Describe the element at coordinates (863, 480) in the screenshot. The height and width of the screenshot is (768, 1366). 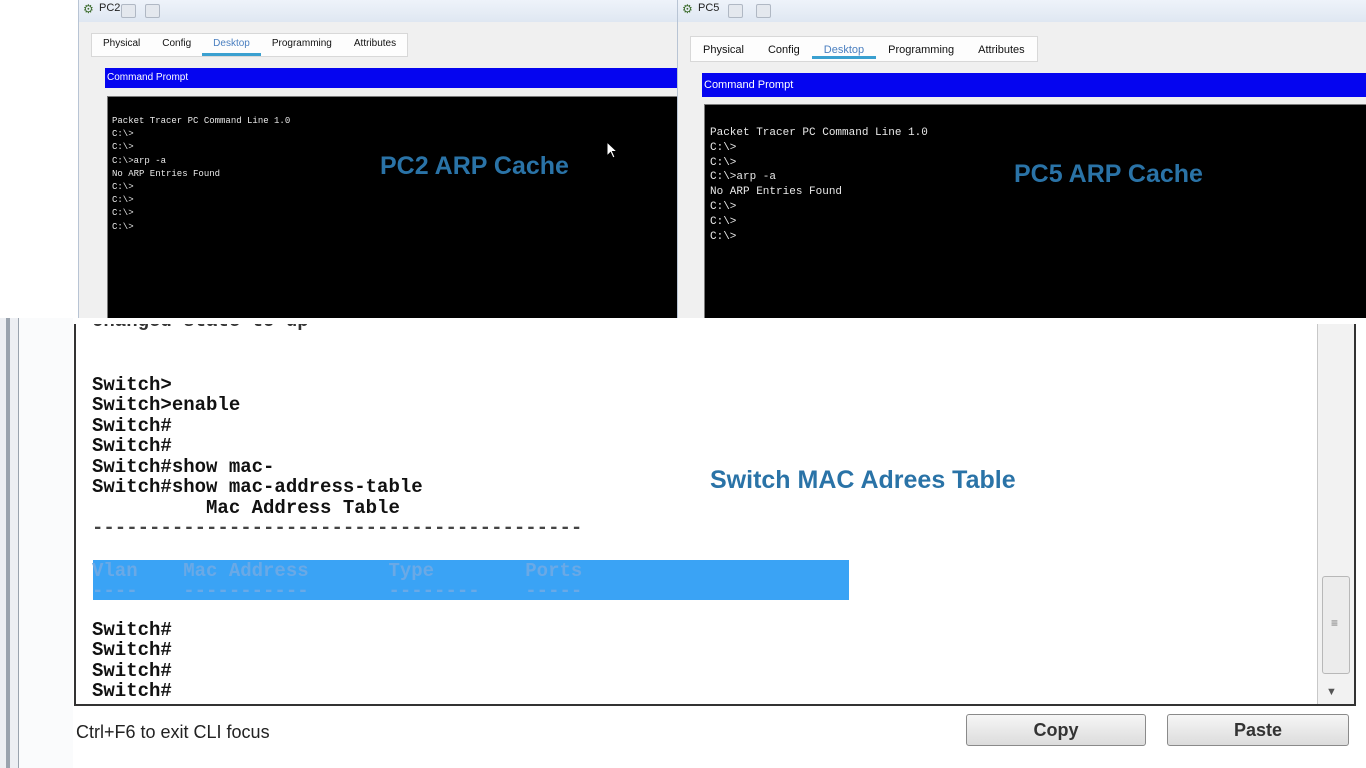
I see `switch-mac-table-label: Switch MAC Adrees Table` at that location.